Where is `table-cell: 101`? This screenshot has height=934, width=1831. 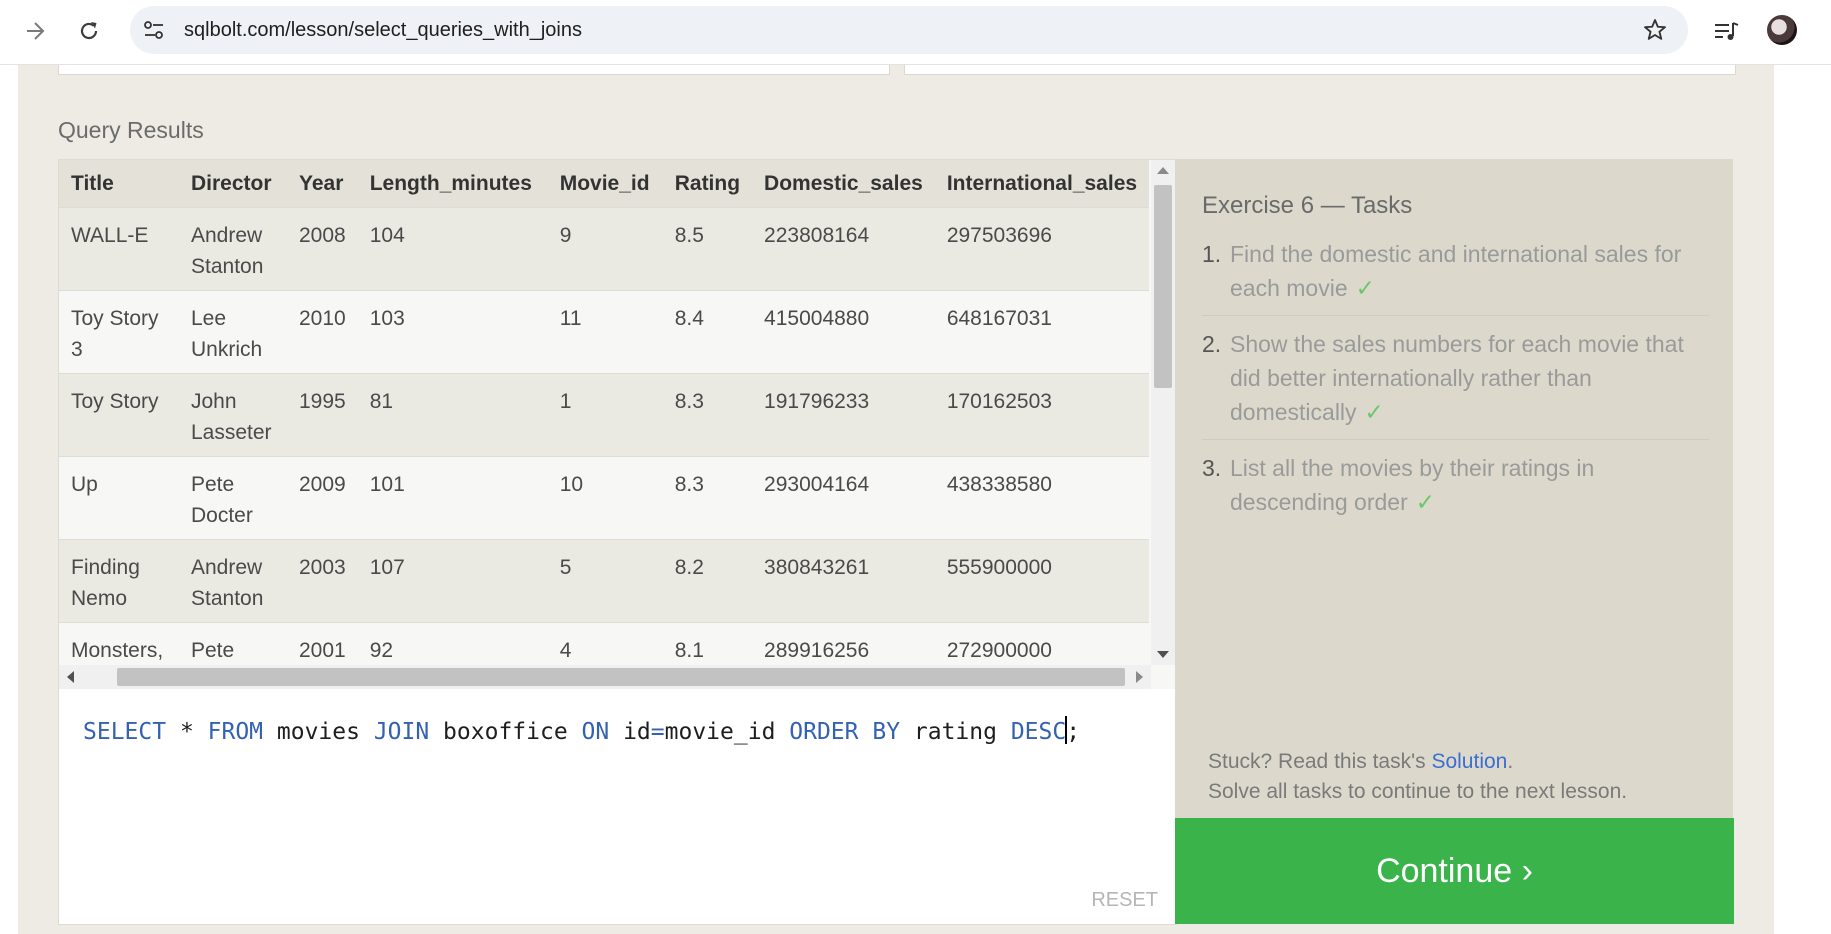
table-cell: 101 is located at coordinates (452, 498).